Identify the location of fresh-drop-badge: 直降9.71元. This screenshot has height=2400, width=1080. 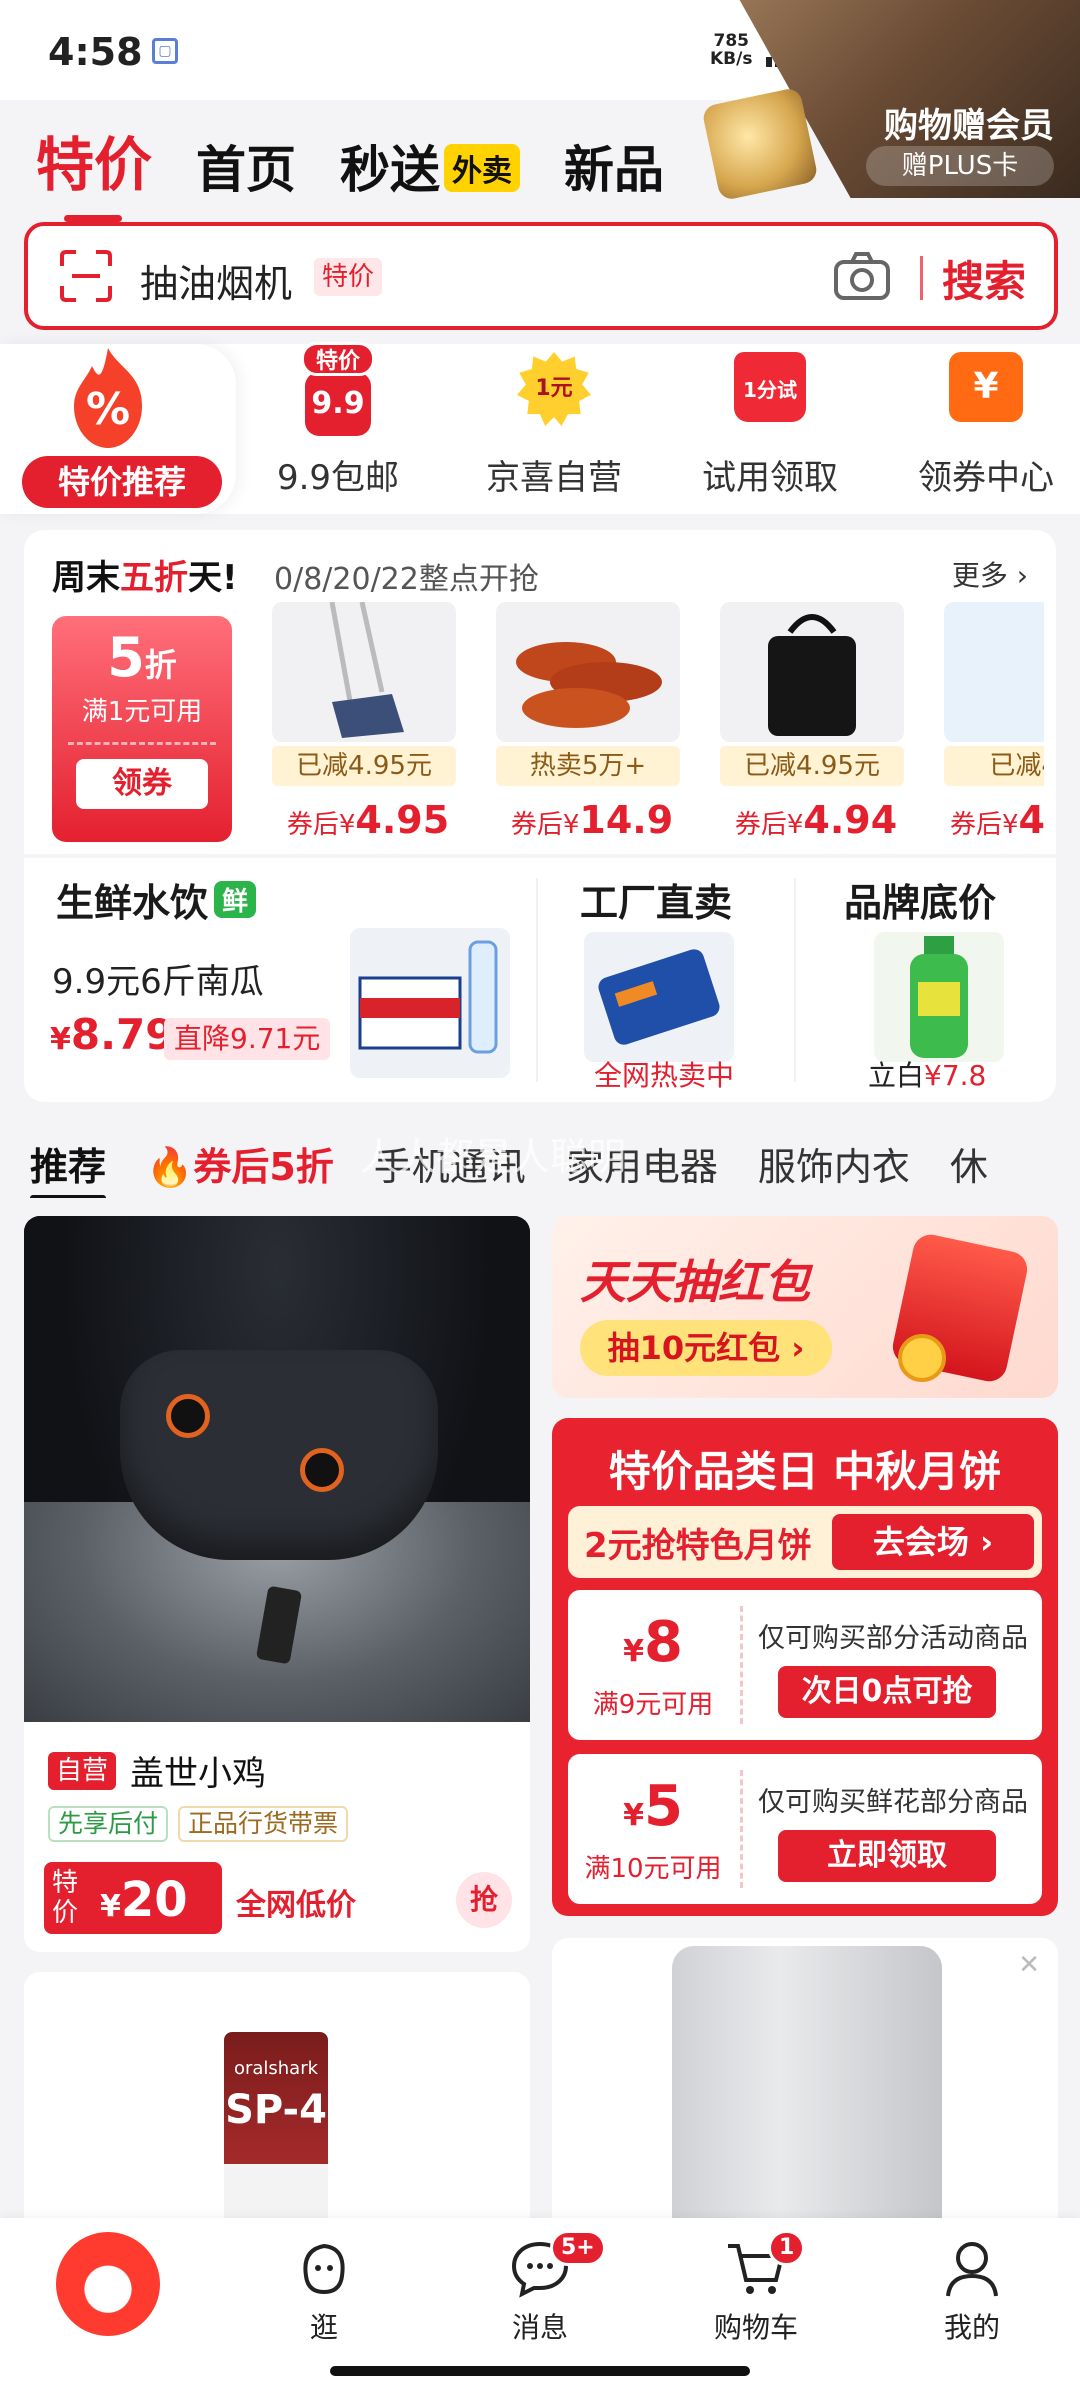
(247, 1039).